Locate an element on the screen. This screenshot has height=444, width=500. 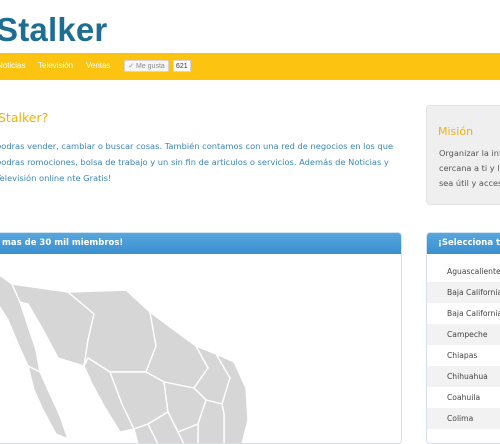
map-state-baja-california-sur is located at coordinates (48, 402).